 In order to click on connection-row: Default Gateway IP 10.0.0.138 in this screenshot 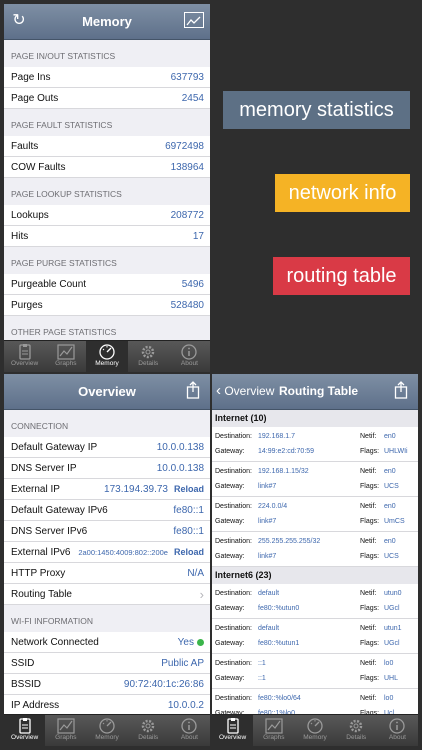, I will do `click(107, 447)`.